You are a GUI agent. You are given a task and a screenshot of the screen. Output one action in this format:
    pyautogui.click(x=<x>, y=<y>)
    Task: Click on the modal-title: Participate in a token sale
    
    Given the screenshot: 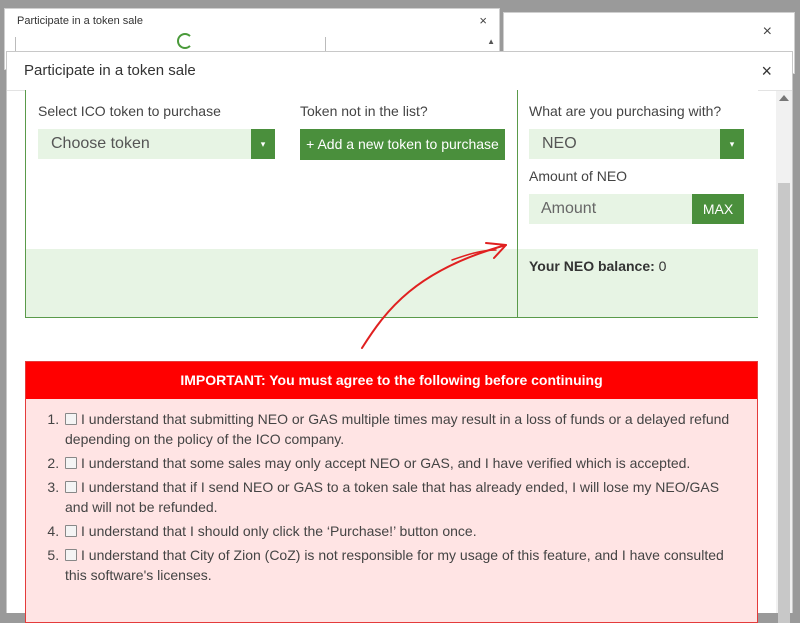 What is the action you would take?
    pyautogui.click(x=110, y=70)
    